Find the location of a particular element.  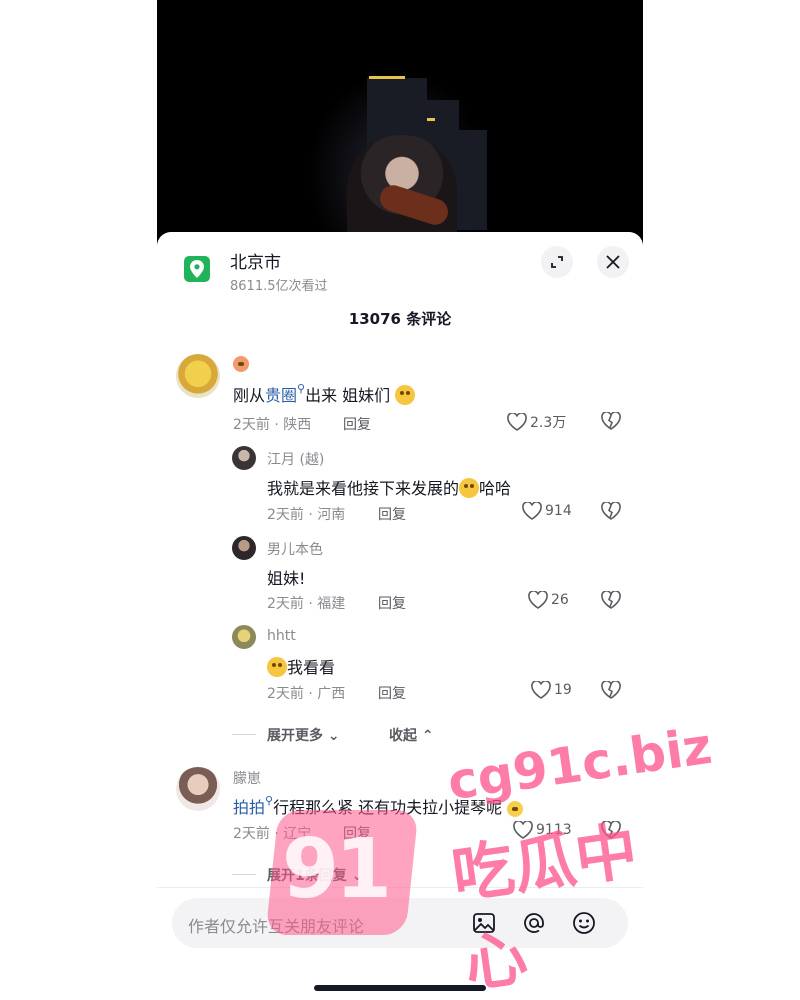

comment-author-badge is located at coordinates (241, 364).